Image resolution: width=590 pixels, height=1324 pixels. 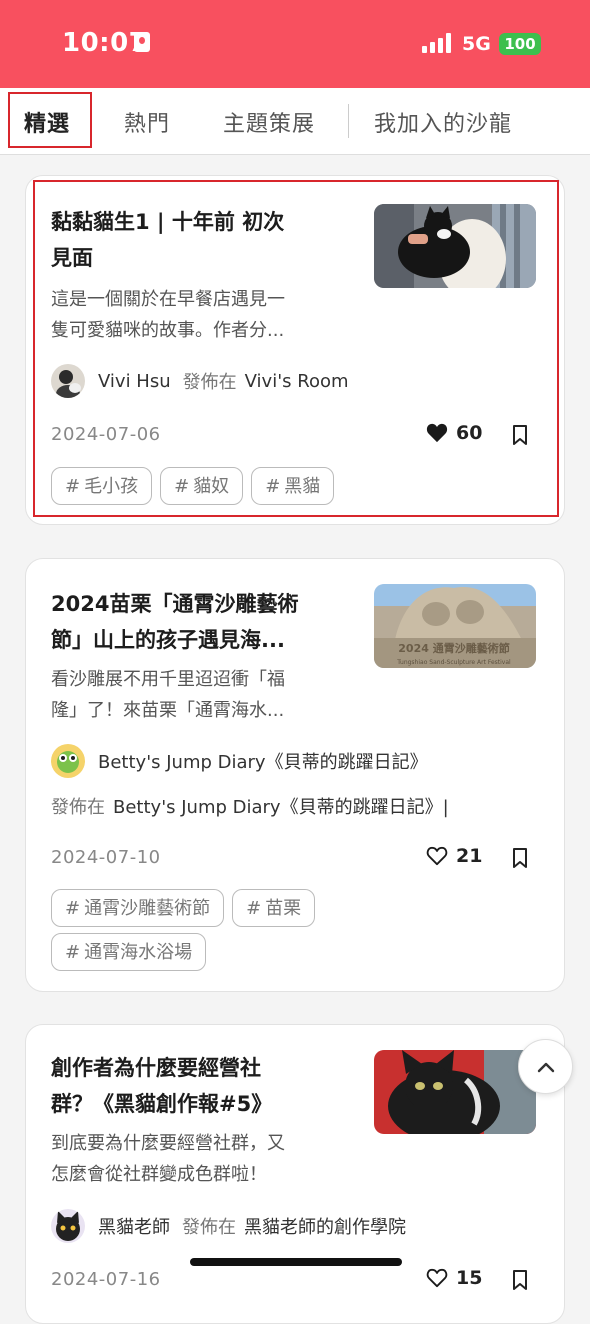 What do you see at coordinates (201, 1159) in the screenshot?
I see `post-excerpt: 到底要為什麼要經營社群，又 怎麼會從社群變成色群啦！` at bounding box center [201, 1159].